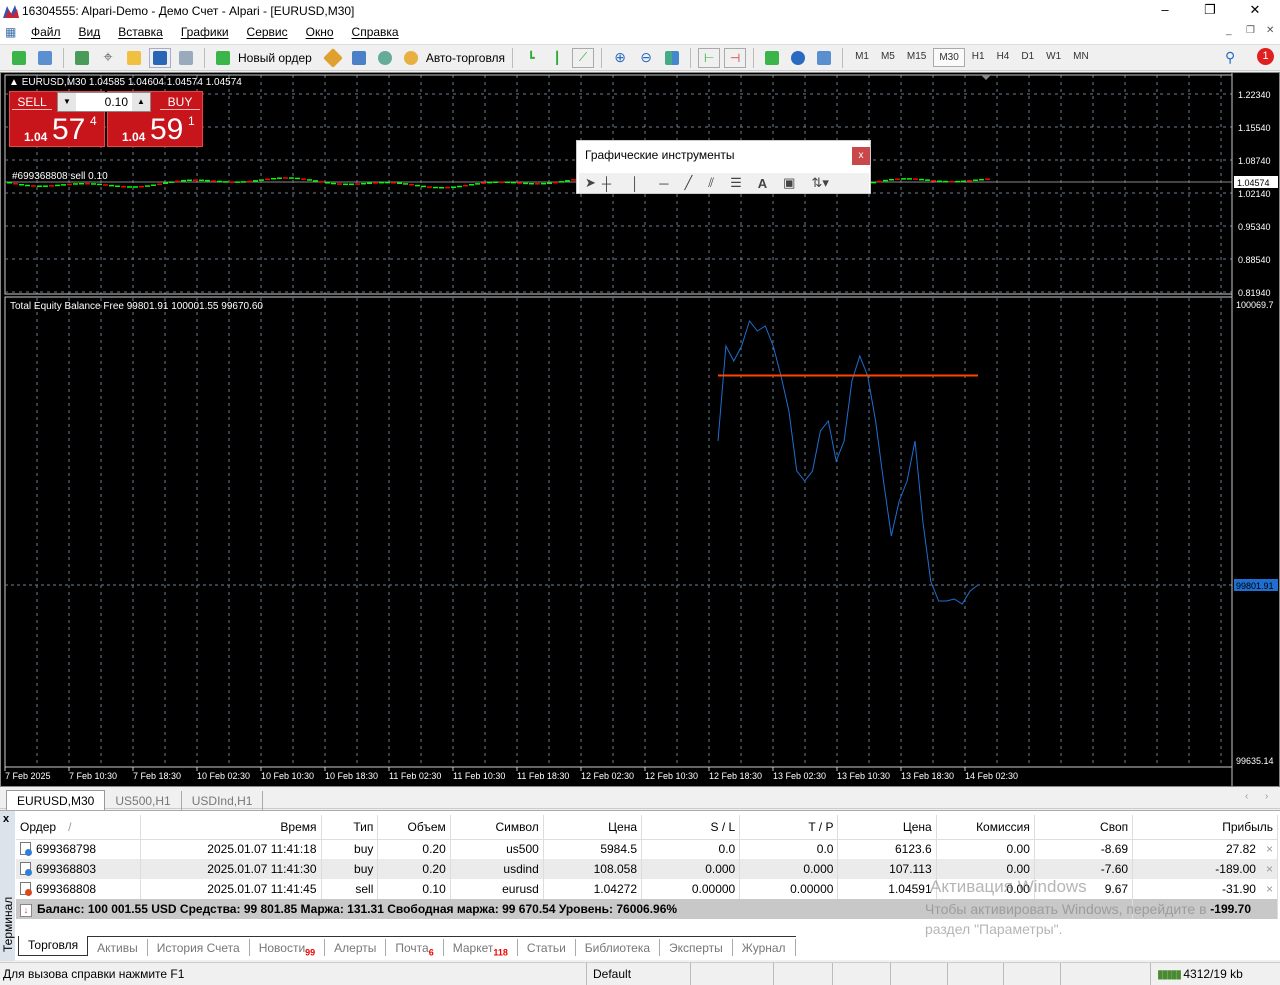 The width and height of the screenshot is (1280, 985). I want to click on metaeditor-button, so click(333, 57).